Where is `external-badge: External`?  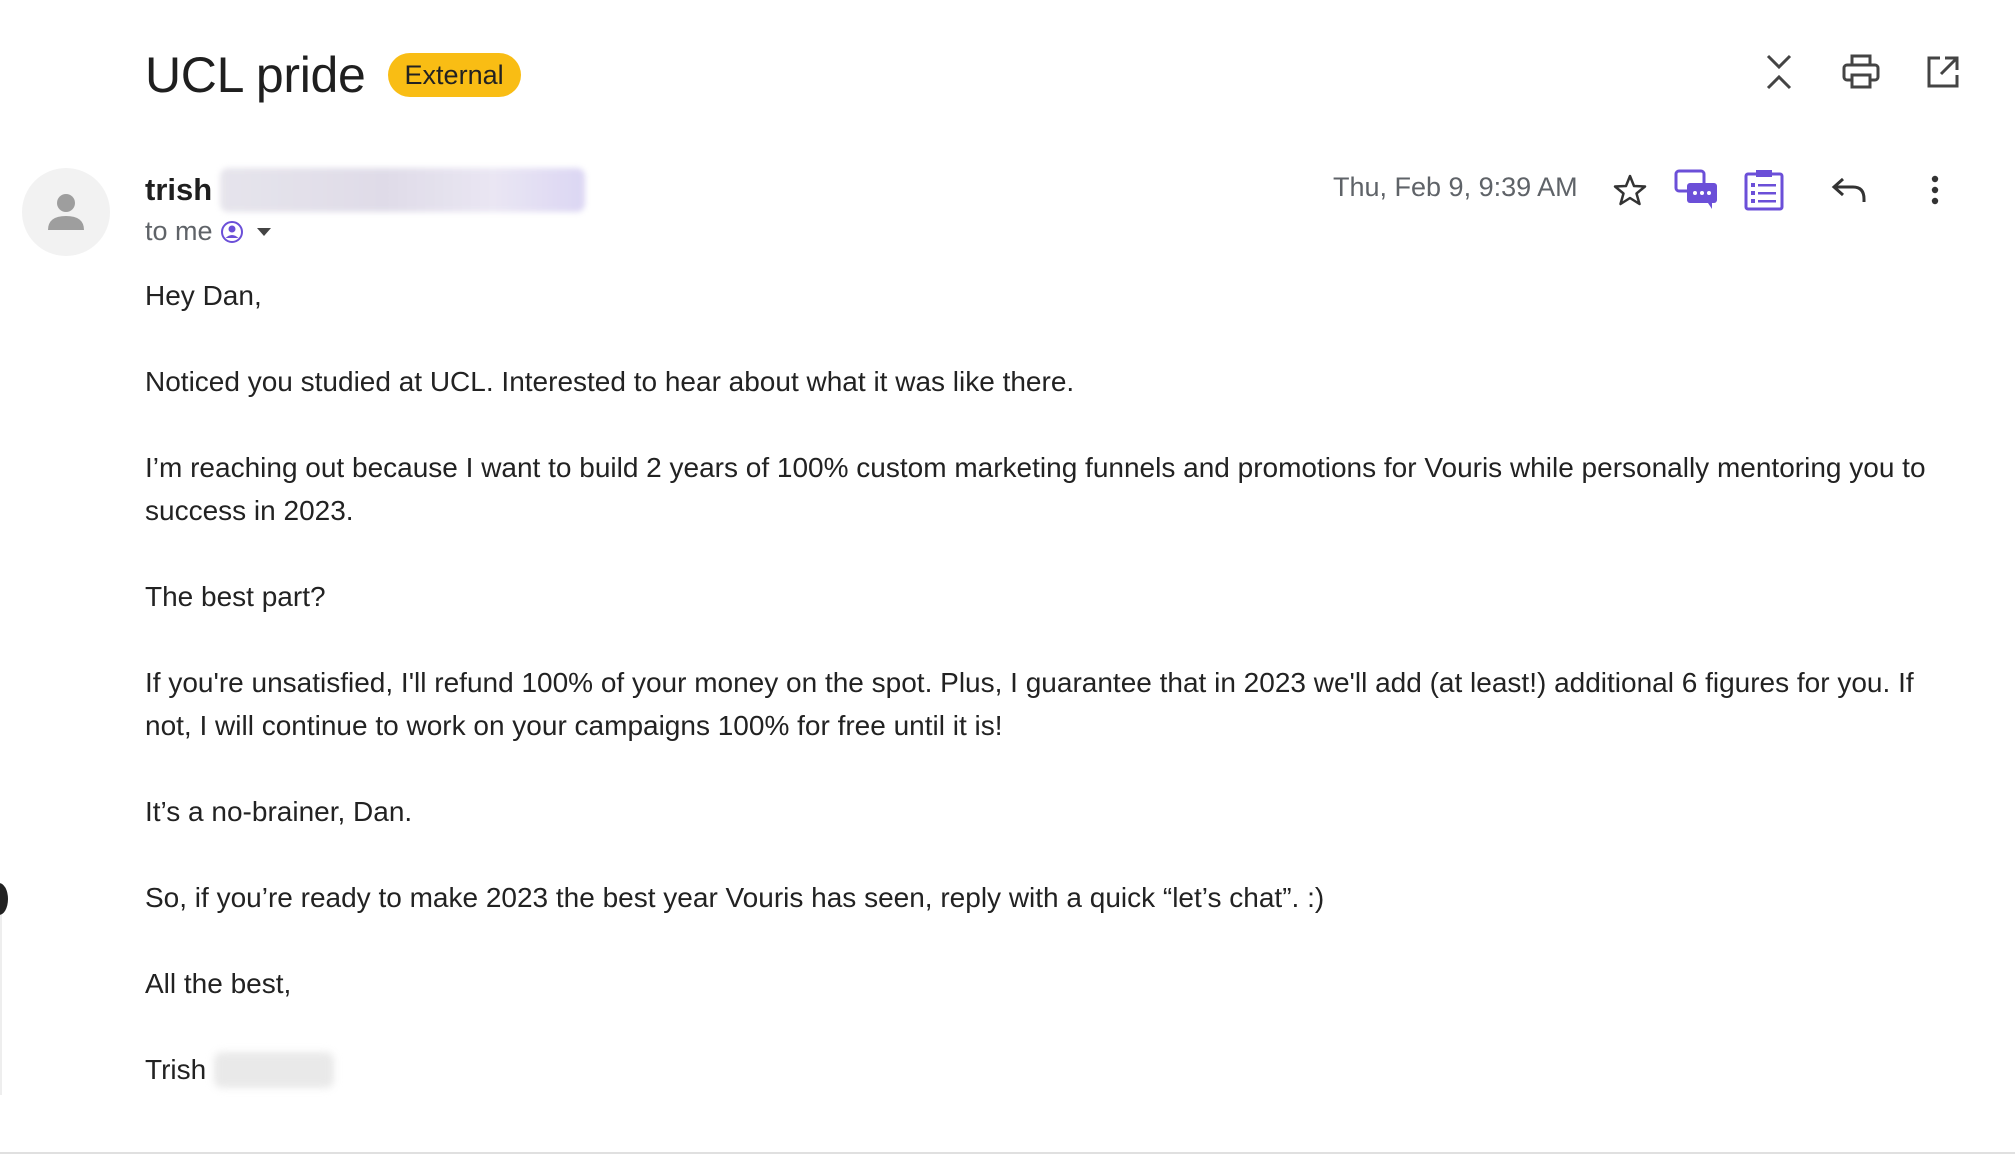
external-badge: External is located at coordinates (454, 75).